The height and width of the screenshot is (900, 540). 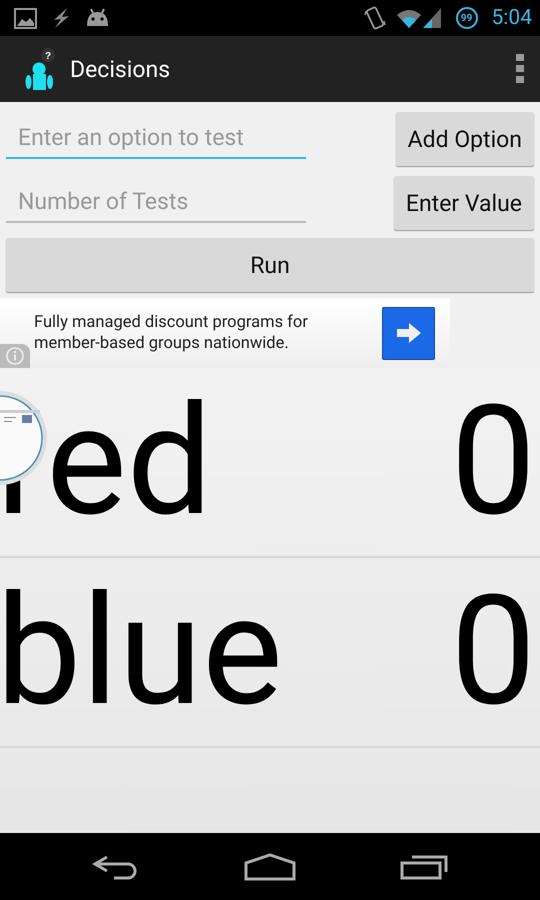 What do you see at coordinates (141, 652) in the screenshot?
I see `option-name: blue` at bounding box center [141, 652].